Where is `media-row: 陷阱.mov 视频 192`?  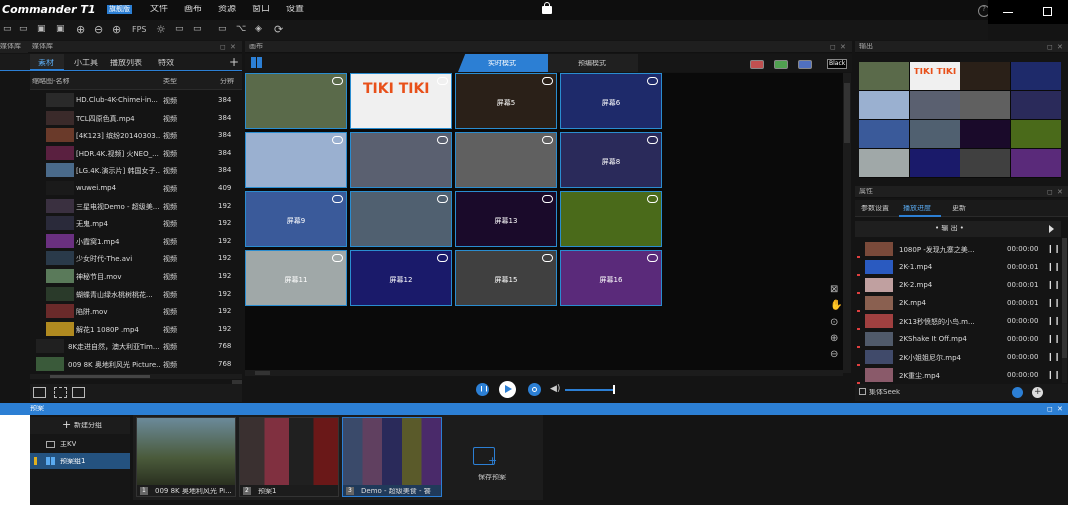 media-row: 陷阱.mov 视频 192 is located at coordinates (119, 311).